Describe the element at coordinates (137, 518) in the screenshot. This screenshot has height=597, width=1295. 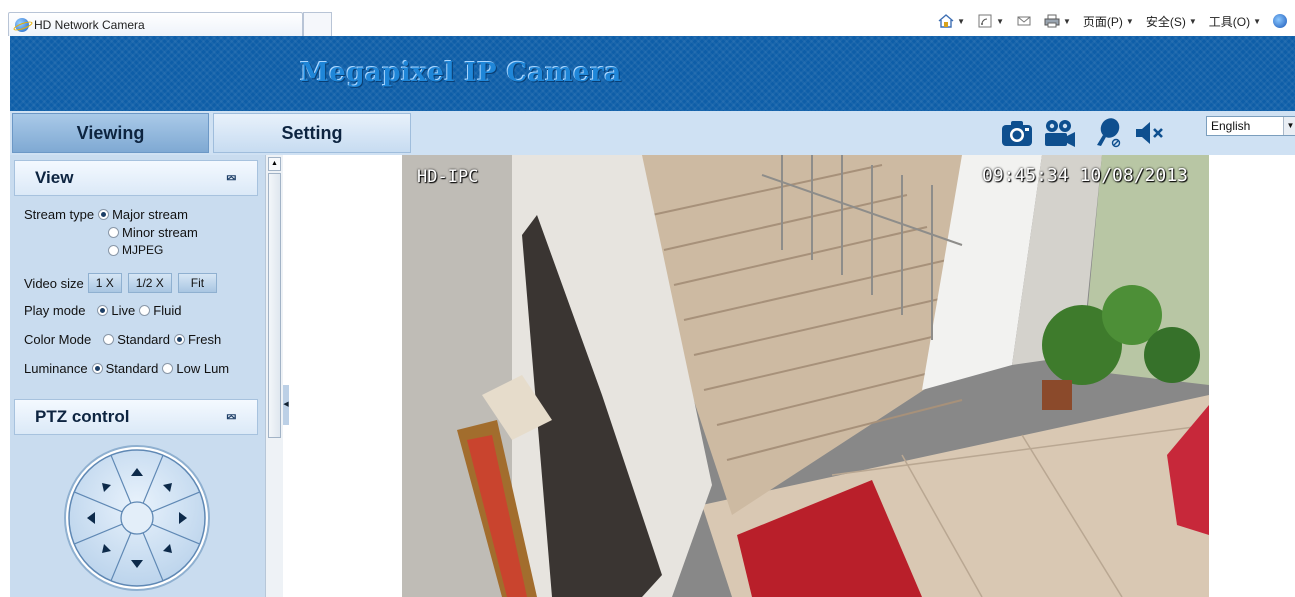
I see `ptz-center-button` at that location.